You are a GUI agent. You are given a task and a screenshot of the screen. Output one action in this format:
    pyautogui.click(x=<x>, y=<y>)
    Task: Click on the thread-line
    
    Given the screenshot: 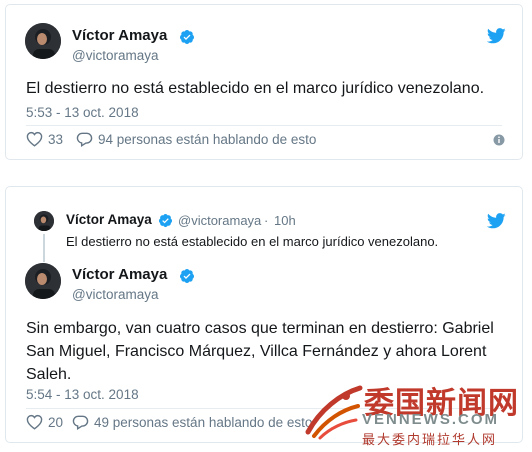 What is the action you would take?
    pyautogui.click(x=44, y=248)
    